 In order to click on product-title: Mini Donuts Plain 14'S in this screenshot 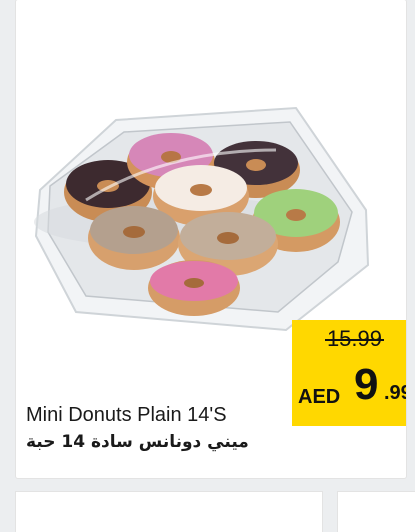, I will do `click(126, 415)`.